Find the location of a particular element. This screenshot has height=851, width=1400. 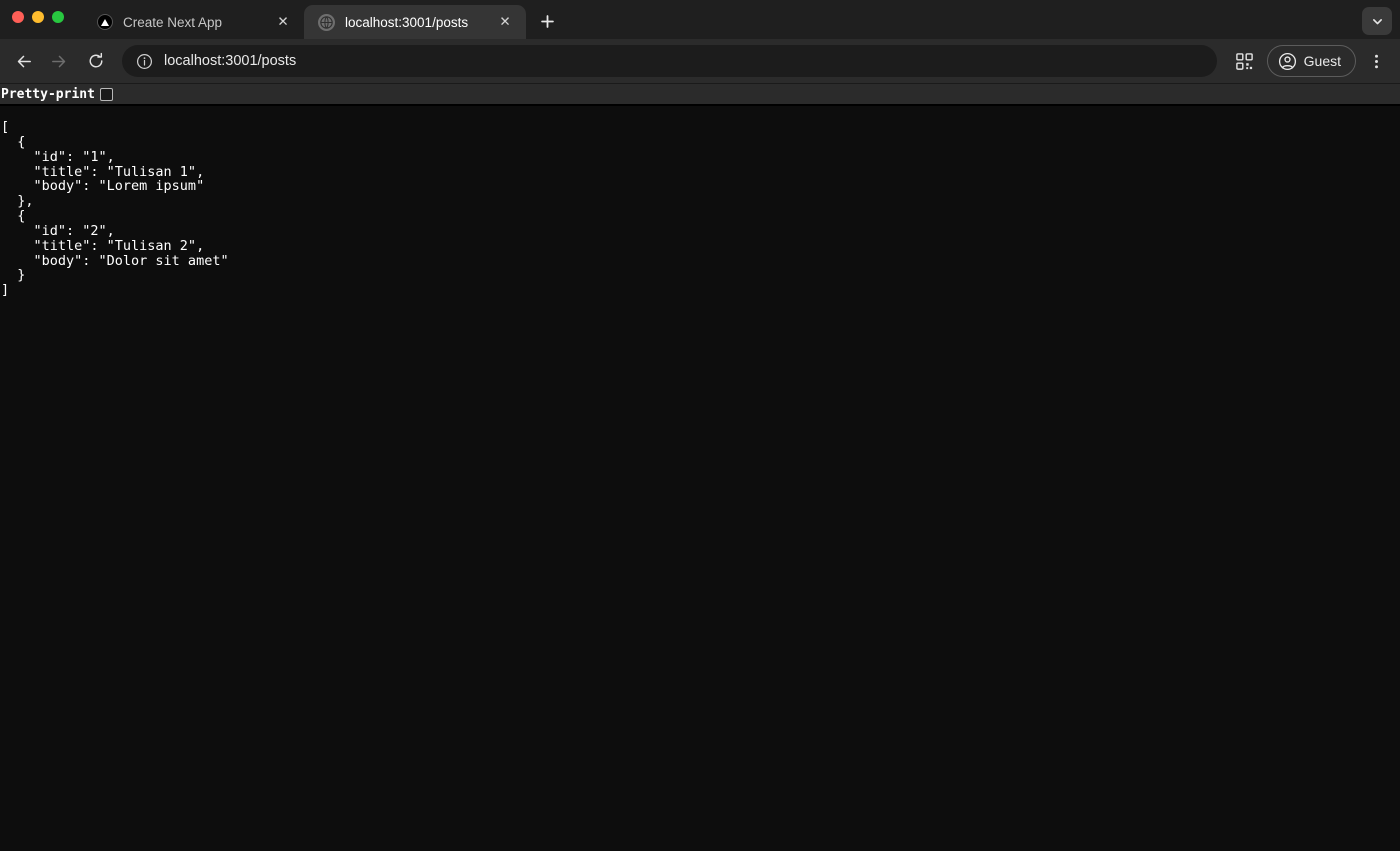

new-tab-button is located at coordinates (547, 21).